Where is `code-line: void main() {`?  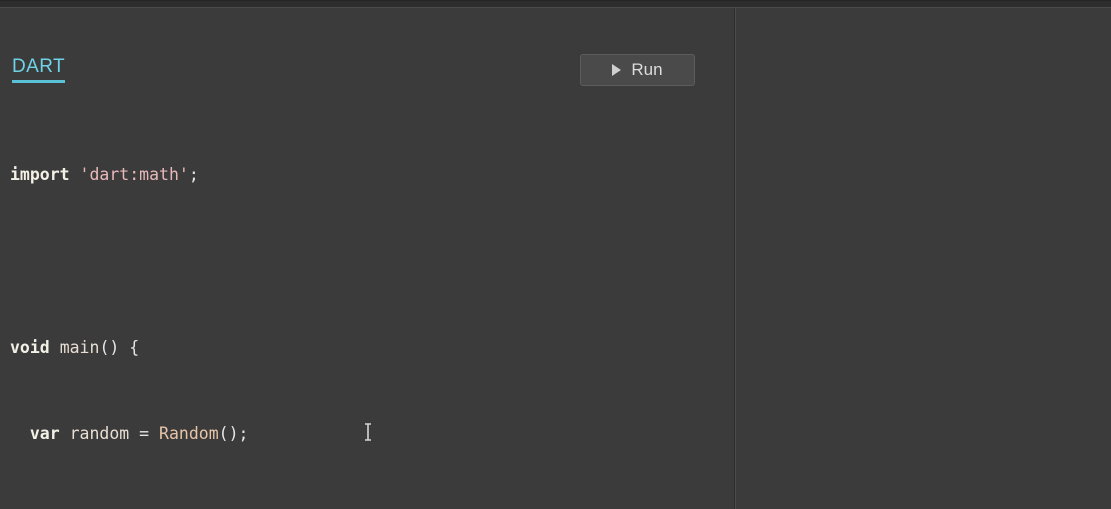 code-line: void main() { is located at coordinates (75, 347).